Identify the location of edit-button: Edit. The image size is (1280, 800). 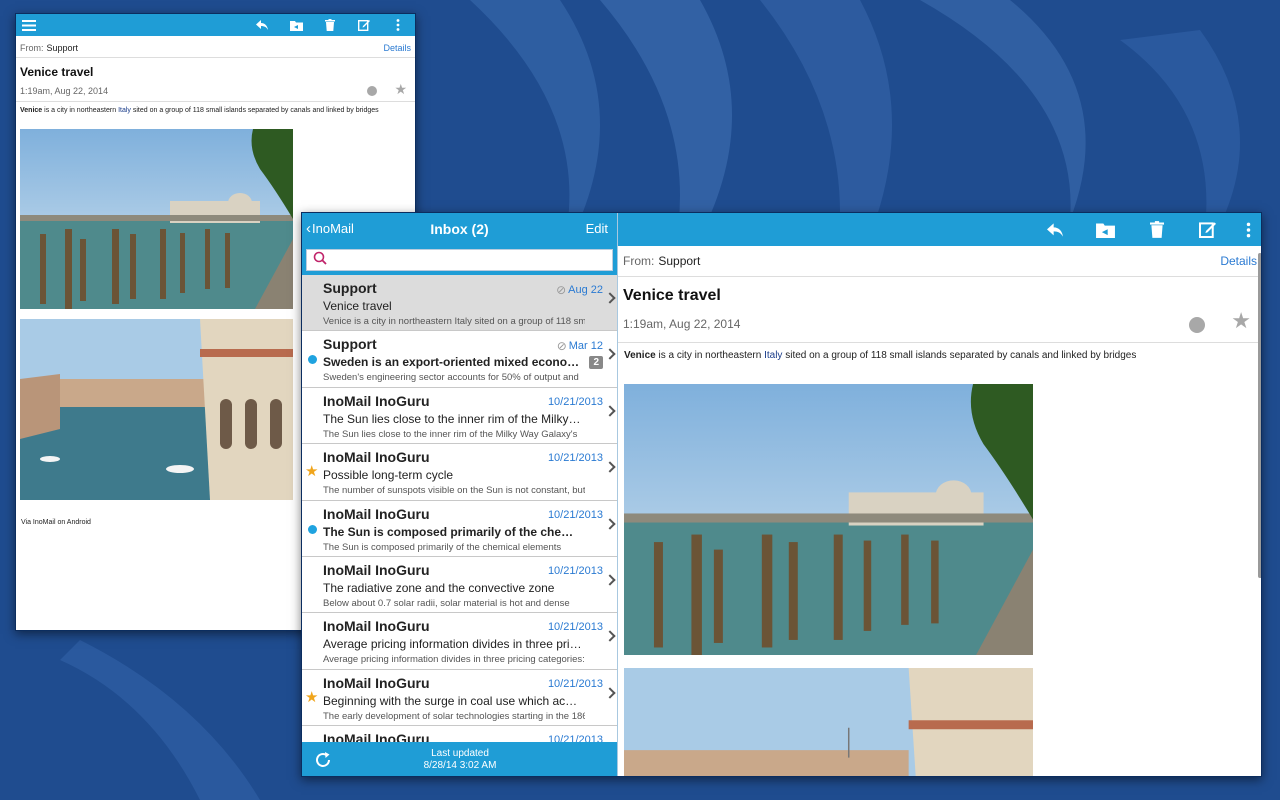
(597, 228).